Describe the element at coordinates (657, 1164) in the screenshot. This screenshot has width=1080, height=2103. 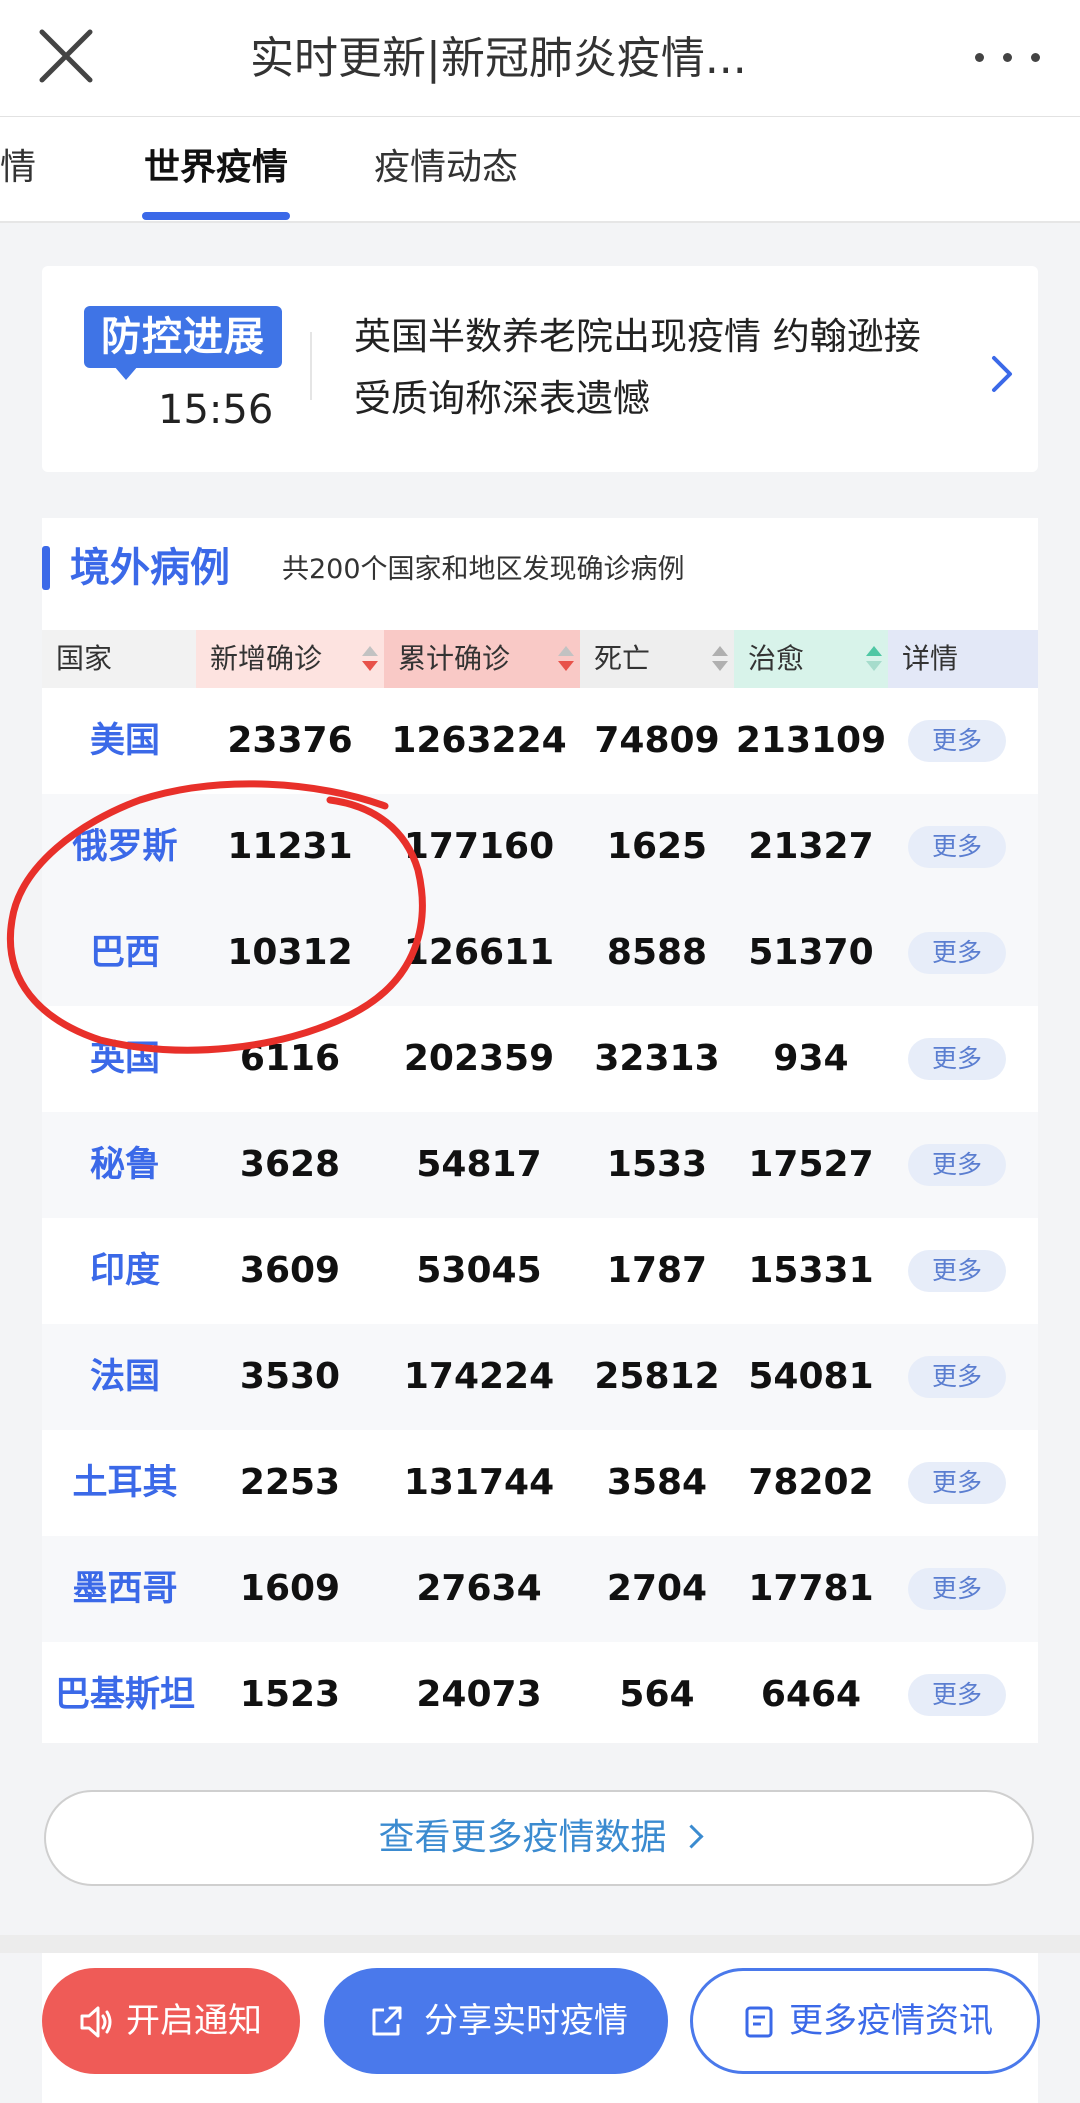
I see `deaths-cell: 1533` at that location.